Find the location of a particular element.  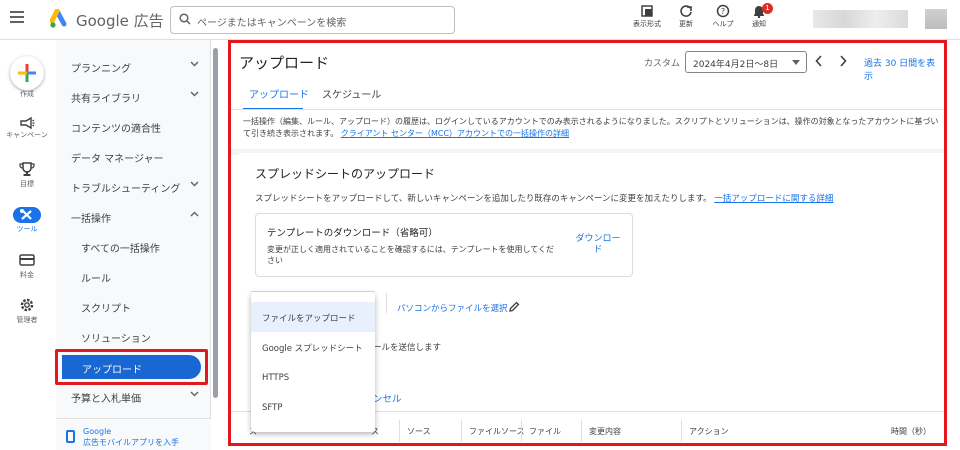

display-format-icon is located at coordinates (647, 11).